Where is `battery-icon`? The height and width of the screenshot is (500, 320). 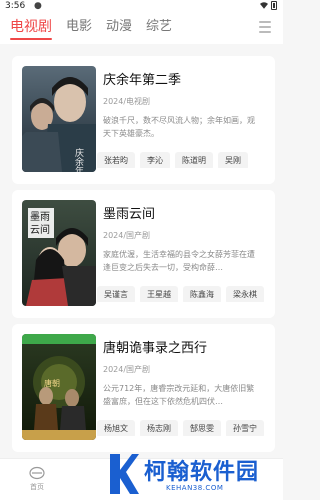 battery-icon is located at coordinates (274, 5).